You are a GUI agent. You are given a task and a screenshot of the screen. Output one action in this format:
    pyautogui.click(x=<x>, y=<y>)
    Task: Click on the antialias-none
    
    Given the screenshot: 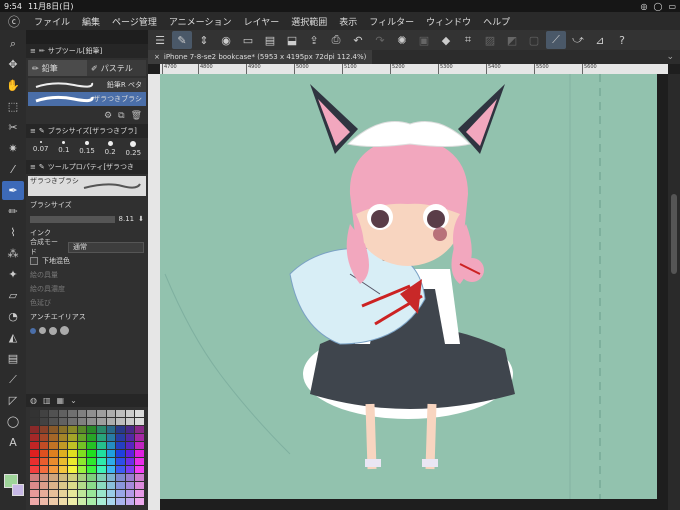 What is the action you would take?
    pyautogui.click(x=33, y=330)
    